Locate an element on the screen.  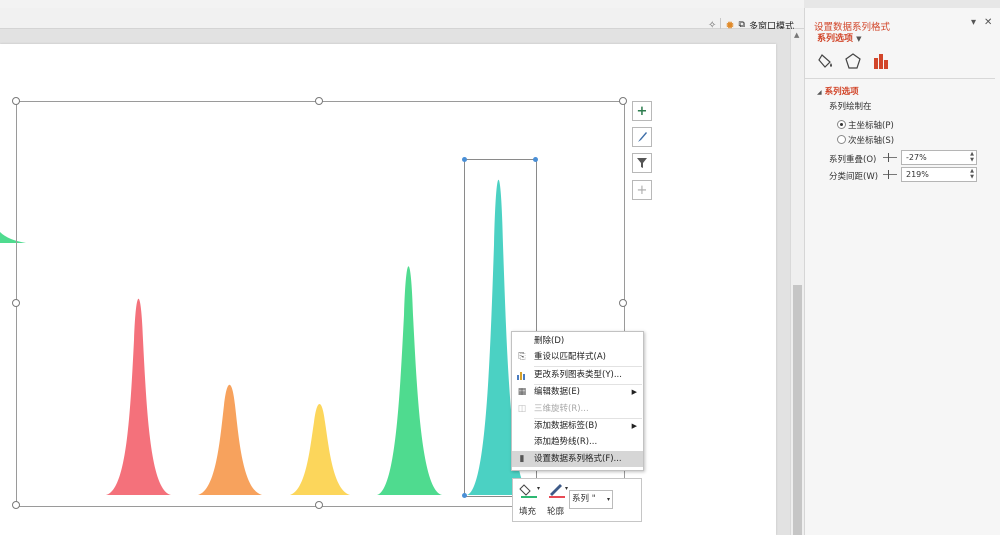
resize-handle-l is located at coordinates (16, 303).